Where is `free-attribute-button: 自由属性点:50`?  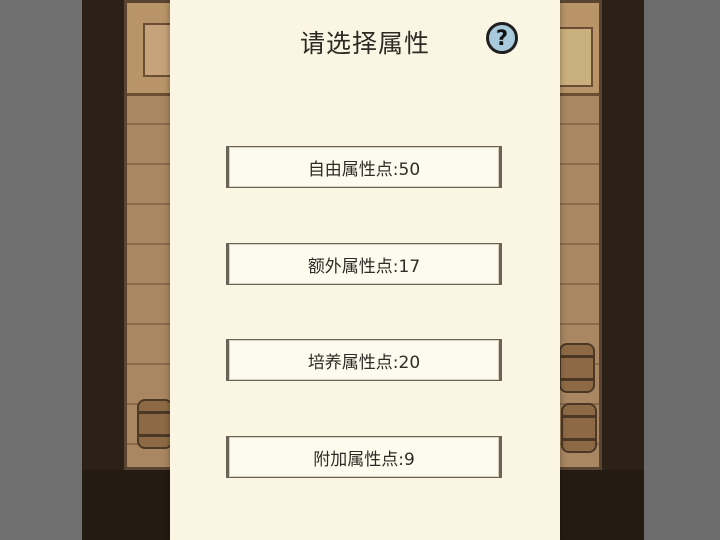 free-attribute-button: 自由属性点:50 is located at coordinates (364, 167).